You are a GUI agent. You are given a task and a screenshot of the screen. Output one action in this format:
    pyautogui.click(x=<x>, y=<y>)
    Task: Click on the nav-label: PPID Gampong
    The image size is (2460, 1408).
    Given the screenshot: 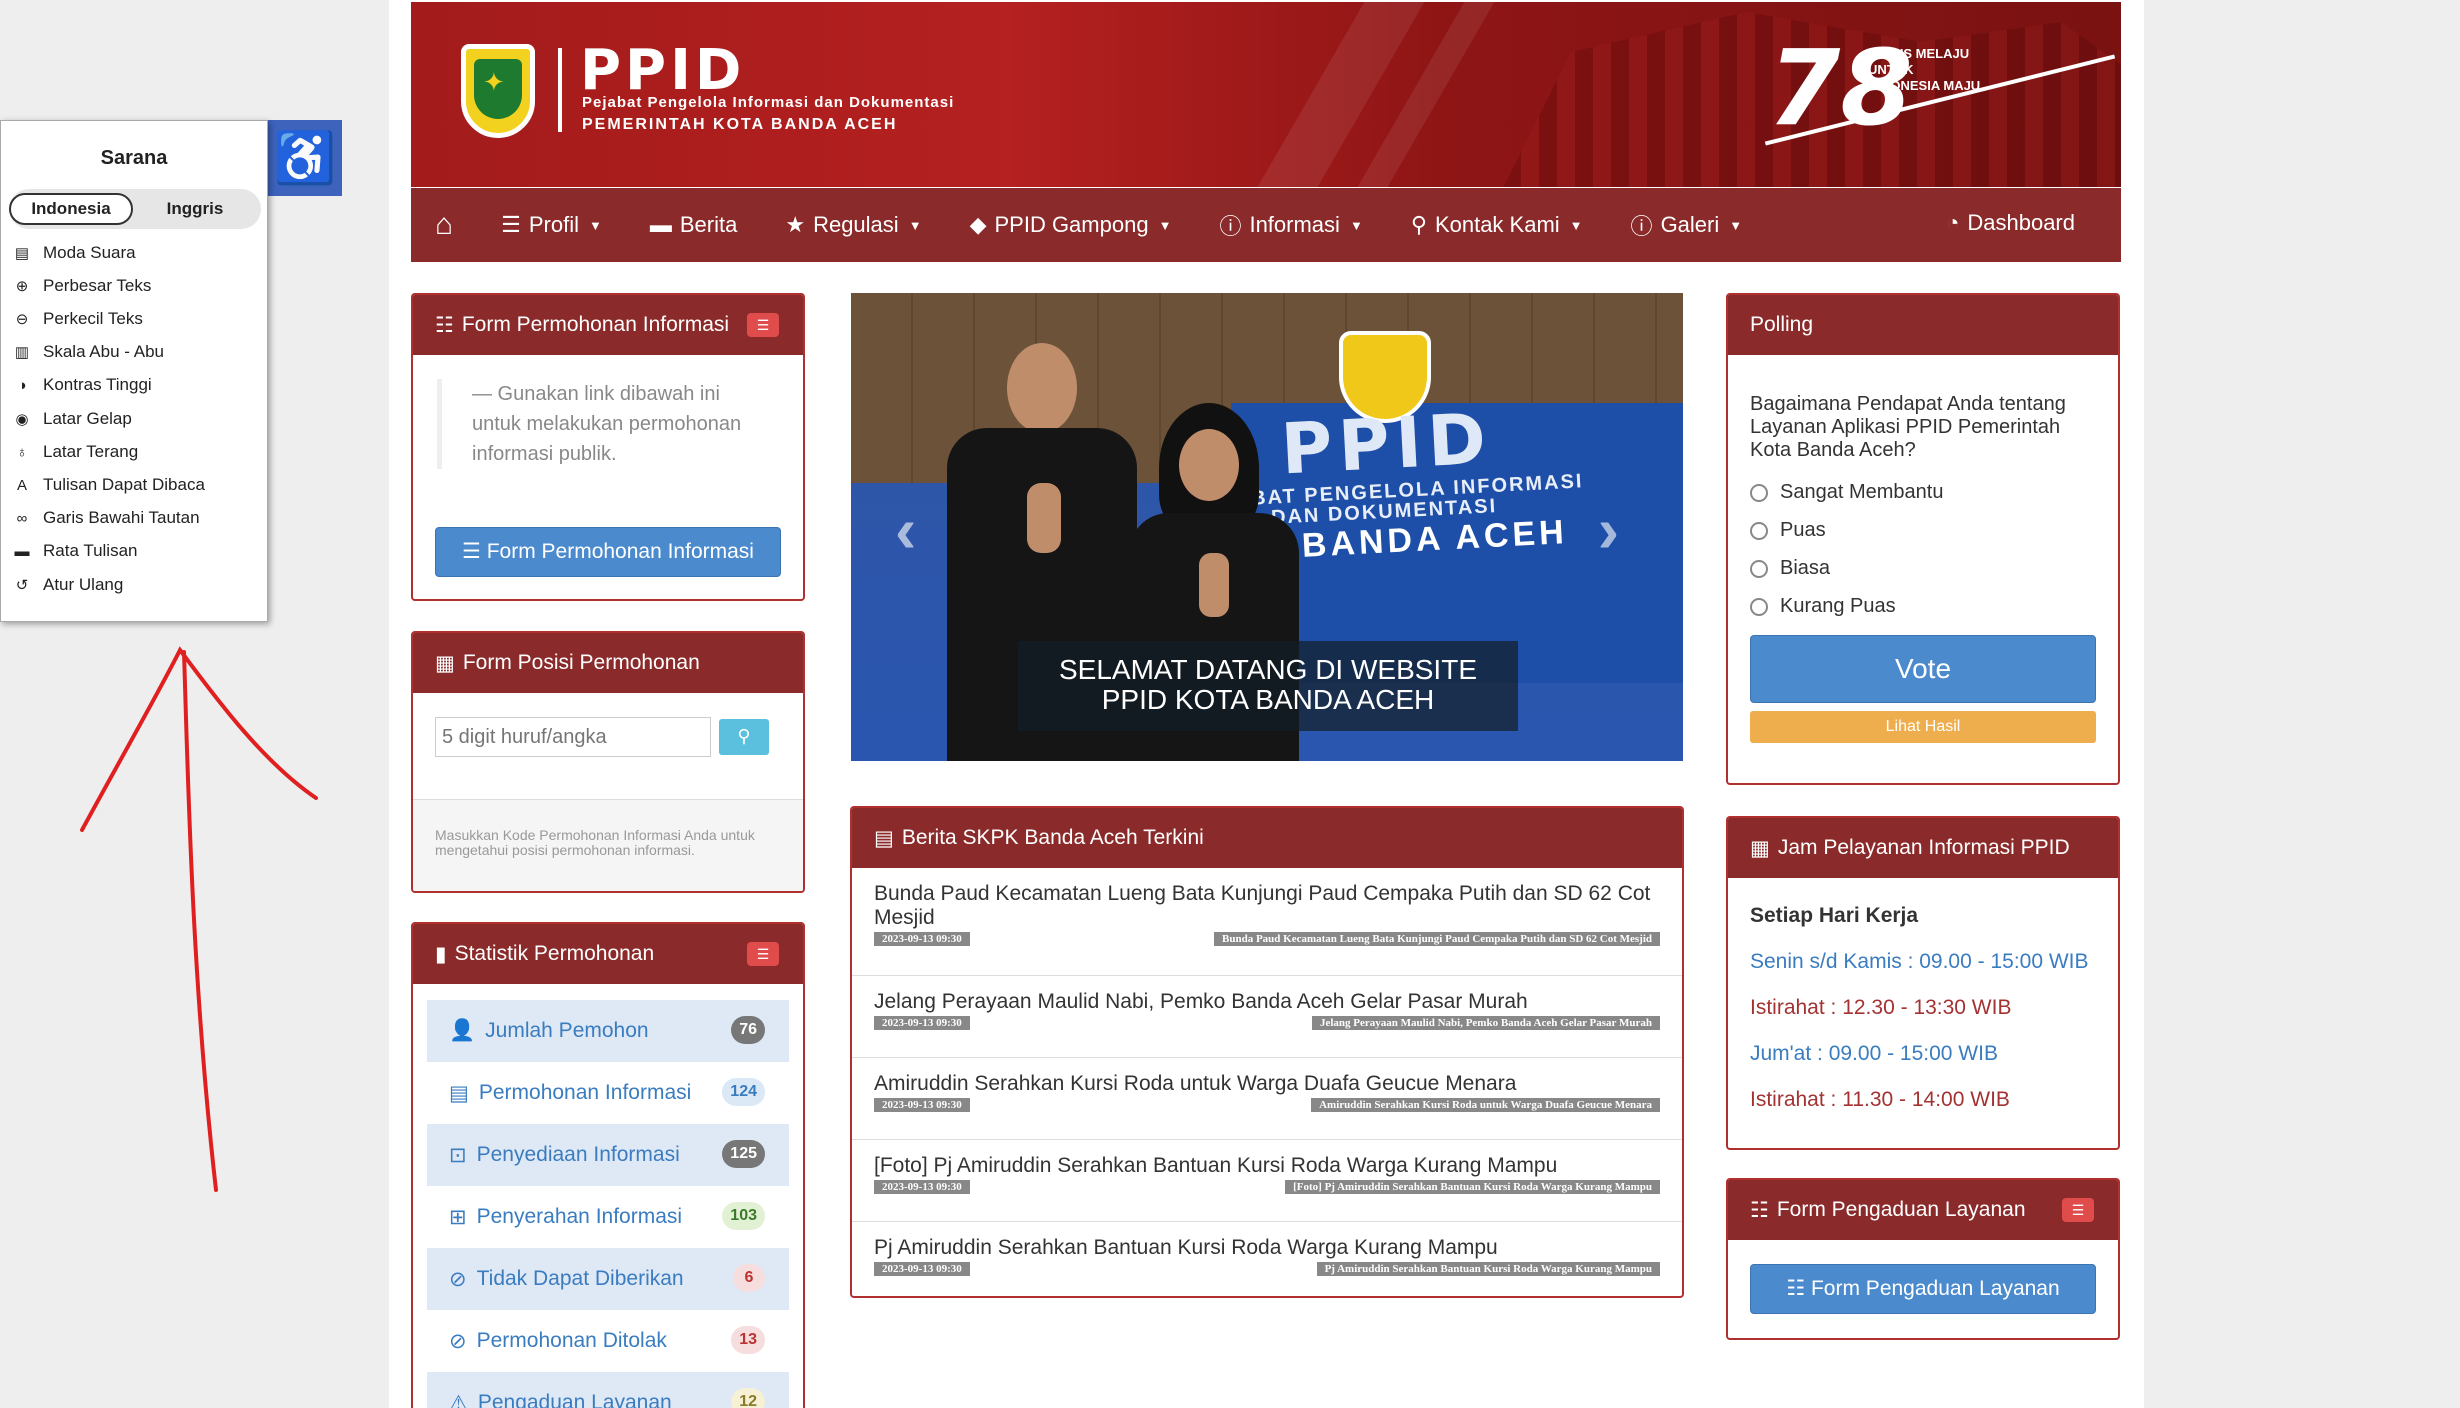 What is the action you would take?
    pyautogui.click(x=1071, y=224)
    